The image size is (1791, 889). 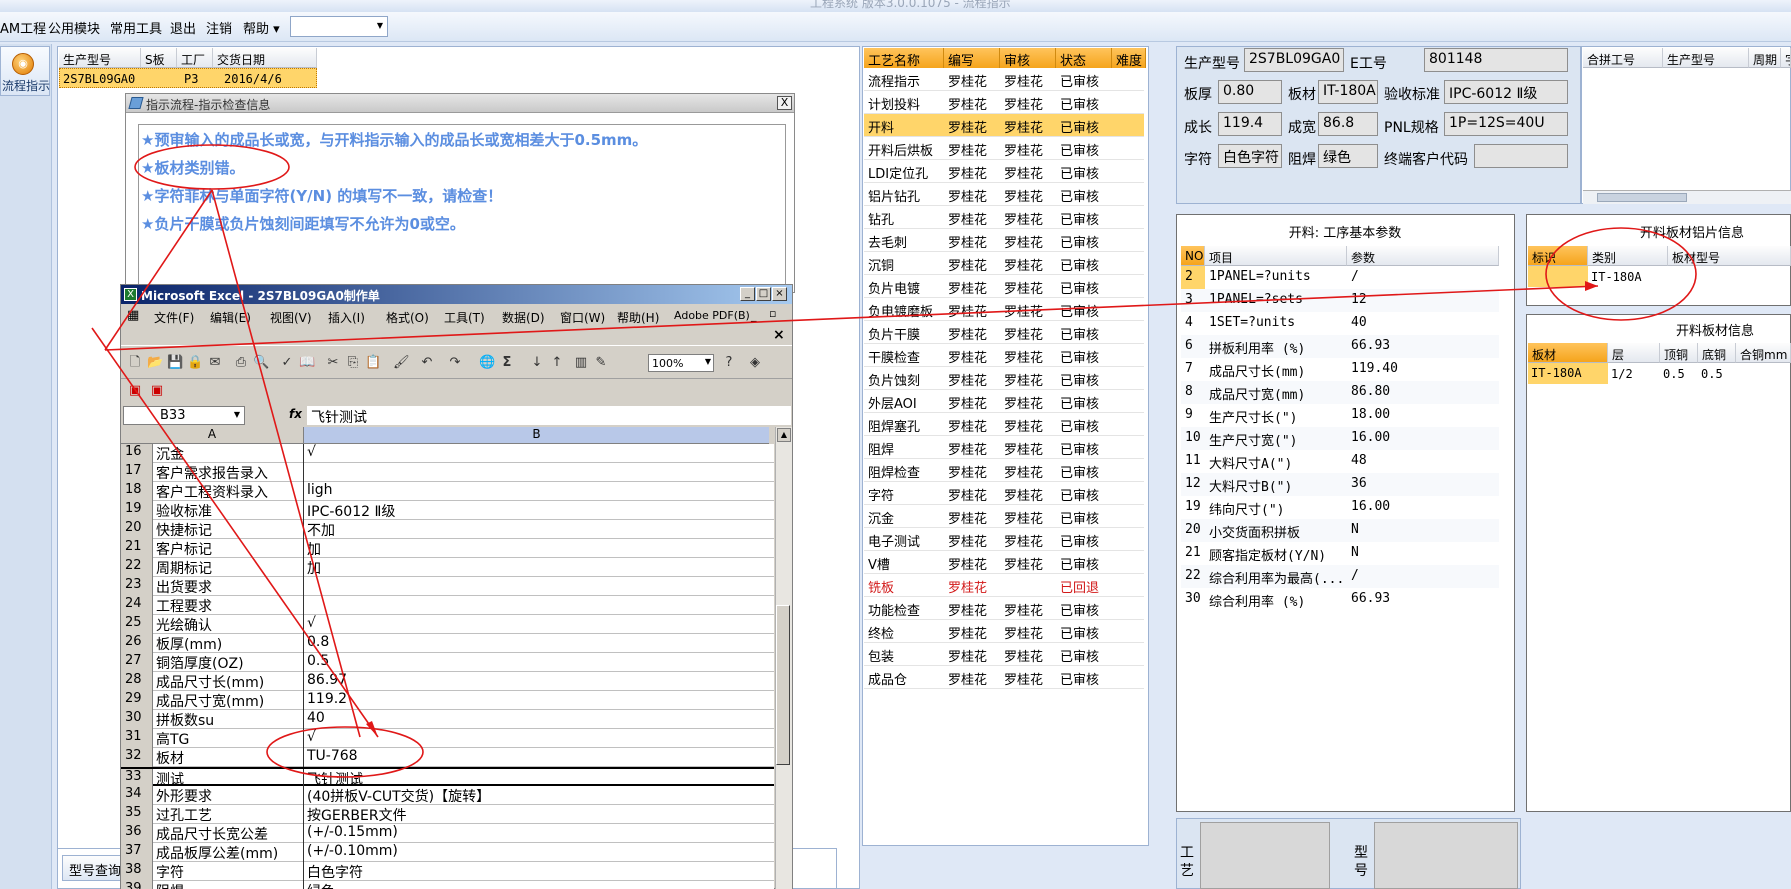 What do you see at coordinates (1340, 415) in the screenshot?
I see `param-row: 9 生产尺寸长(") 18.00` at bounding box center [1340, 415].